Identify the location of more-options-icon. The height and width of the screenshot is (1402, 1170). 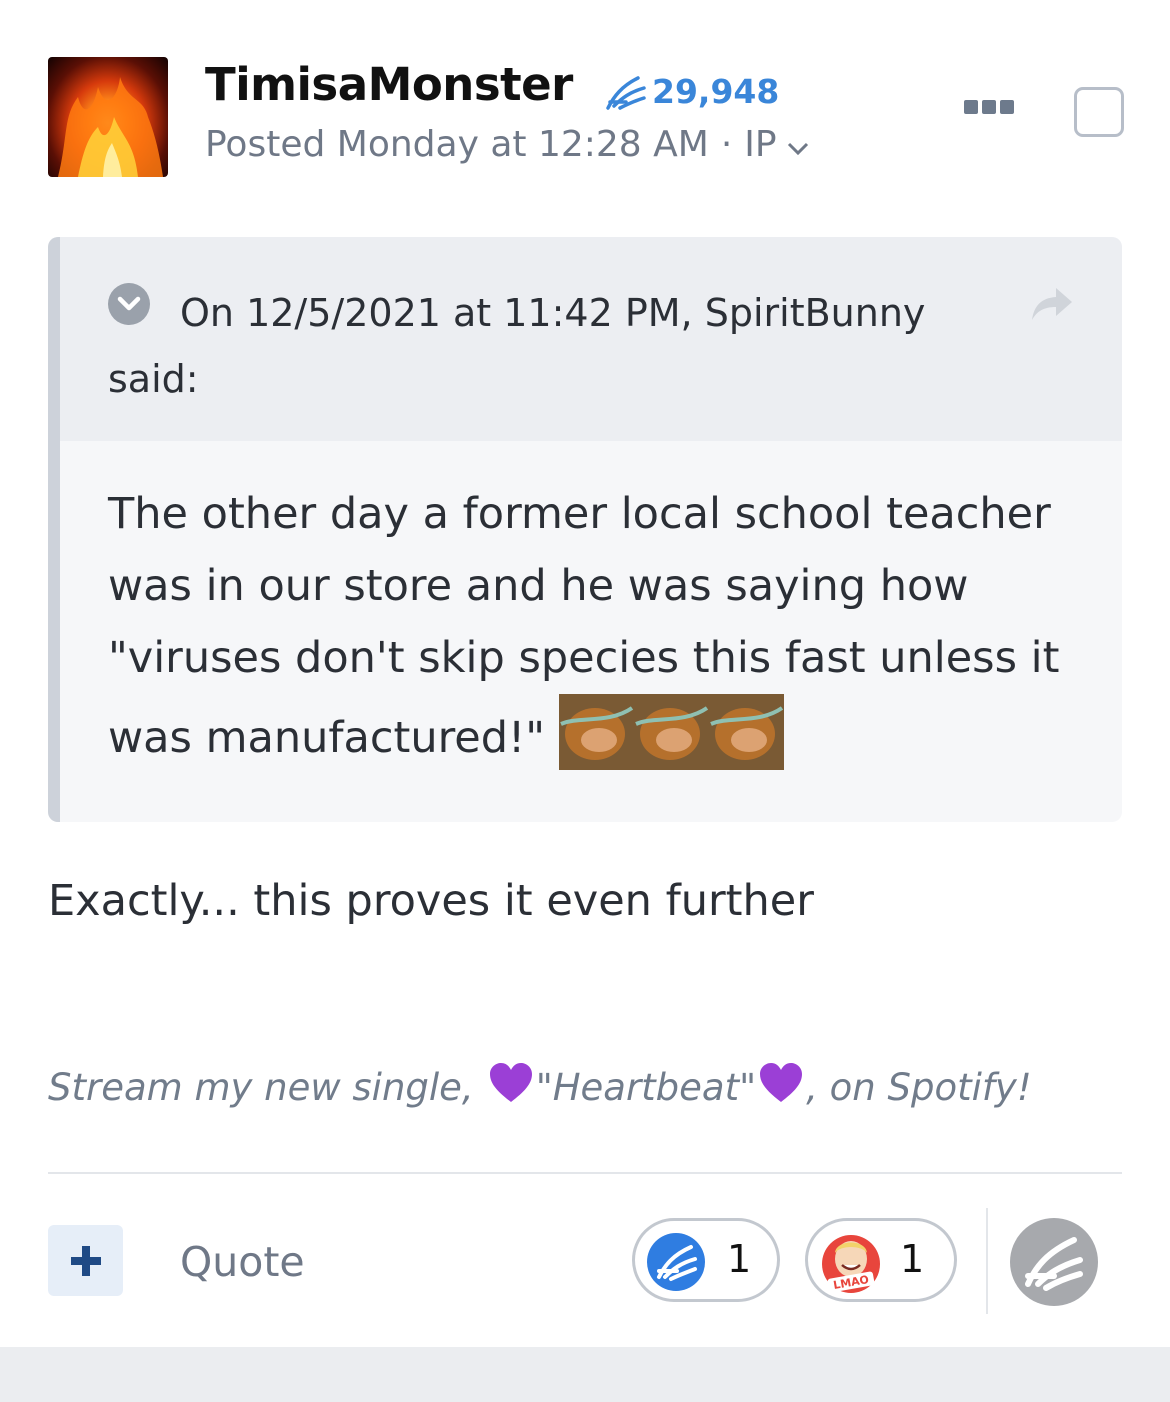
(989, 108).